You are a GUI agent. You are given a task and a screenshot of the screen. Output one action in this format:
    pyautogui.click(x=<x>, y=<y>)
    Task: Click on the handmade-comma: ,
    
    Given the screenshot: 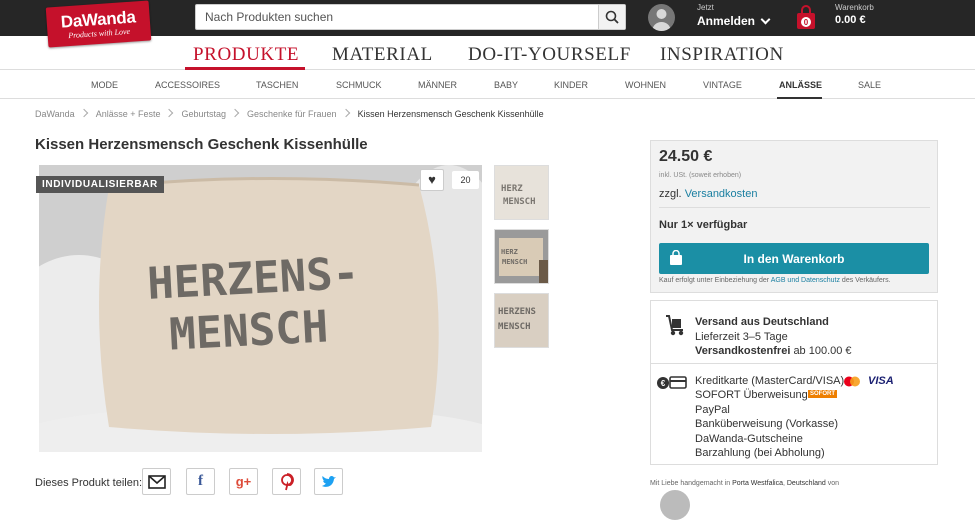 What is the action you would take?
    pyautogui.click(x=783, y=483)
    